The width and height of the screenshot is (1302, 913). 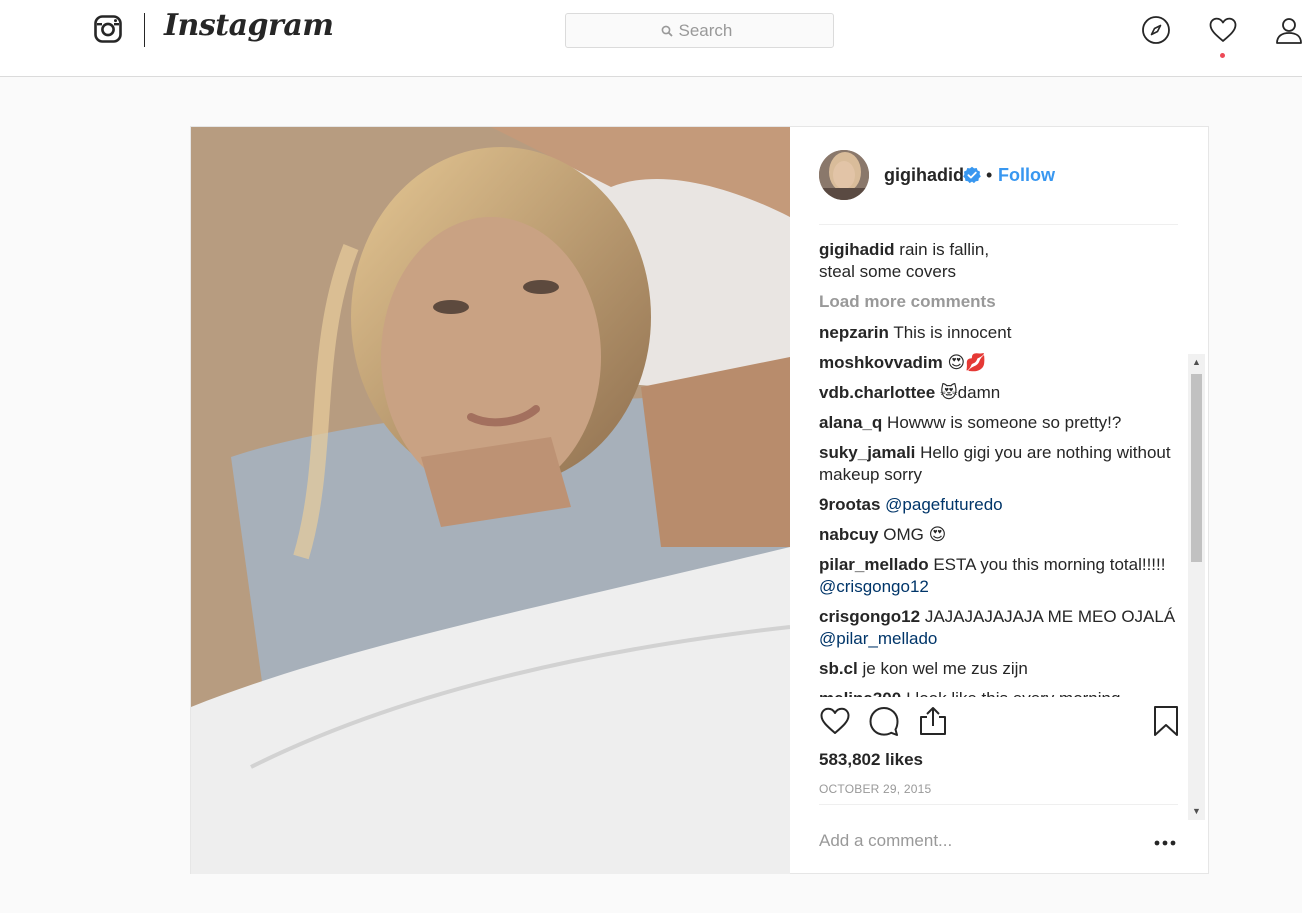 What do you see at coordinates (1026, 175) in the screenshot?
I see `follow-button: Follow` at bounding box center [1026, 175].